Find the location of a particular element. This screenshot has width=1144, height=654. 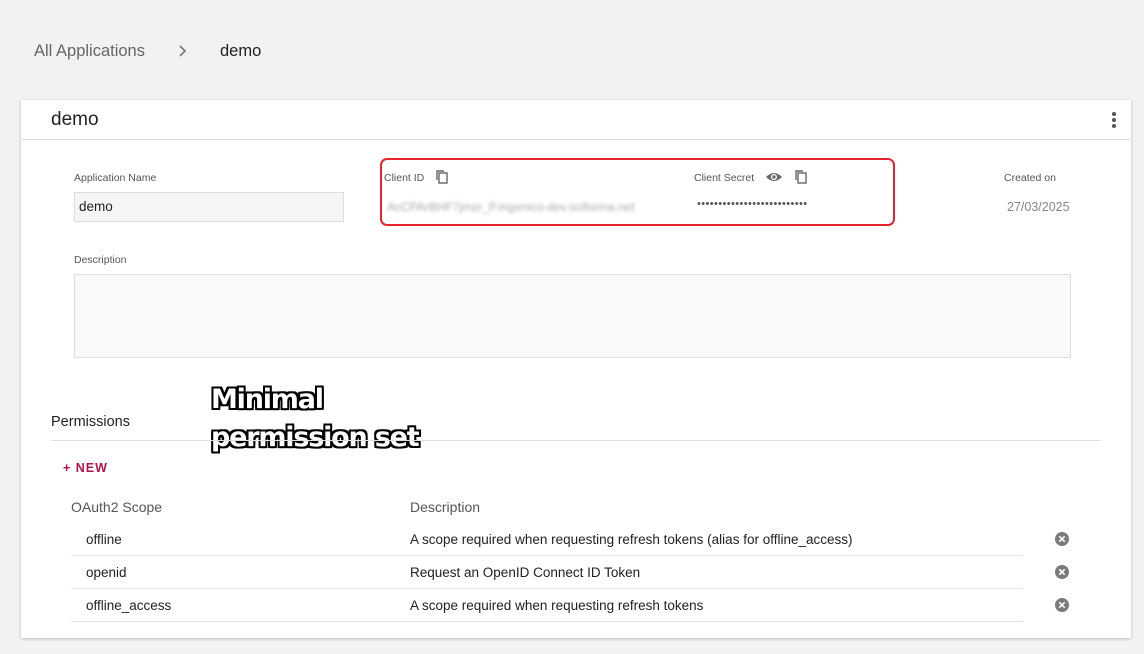

scope-cell: offline_access is located at coordinates (129, 605).